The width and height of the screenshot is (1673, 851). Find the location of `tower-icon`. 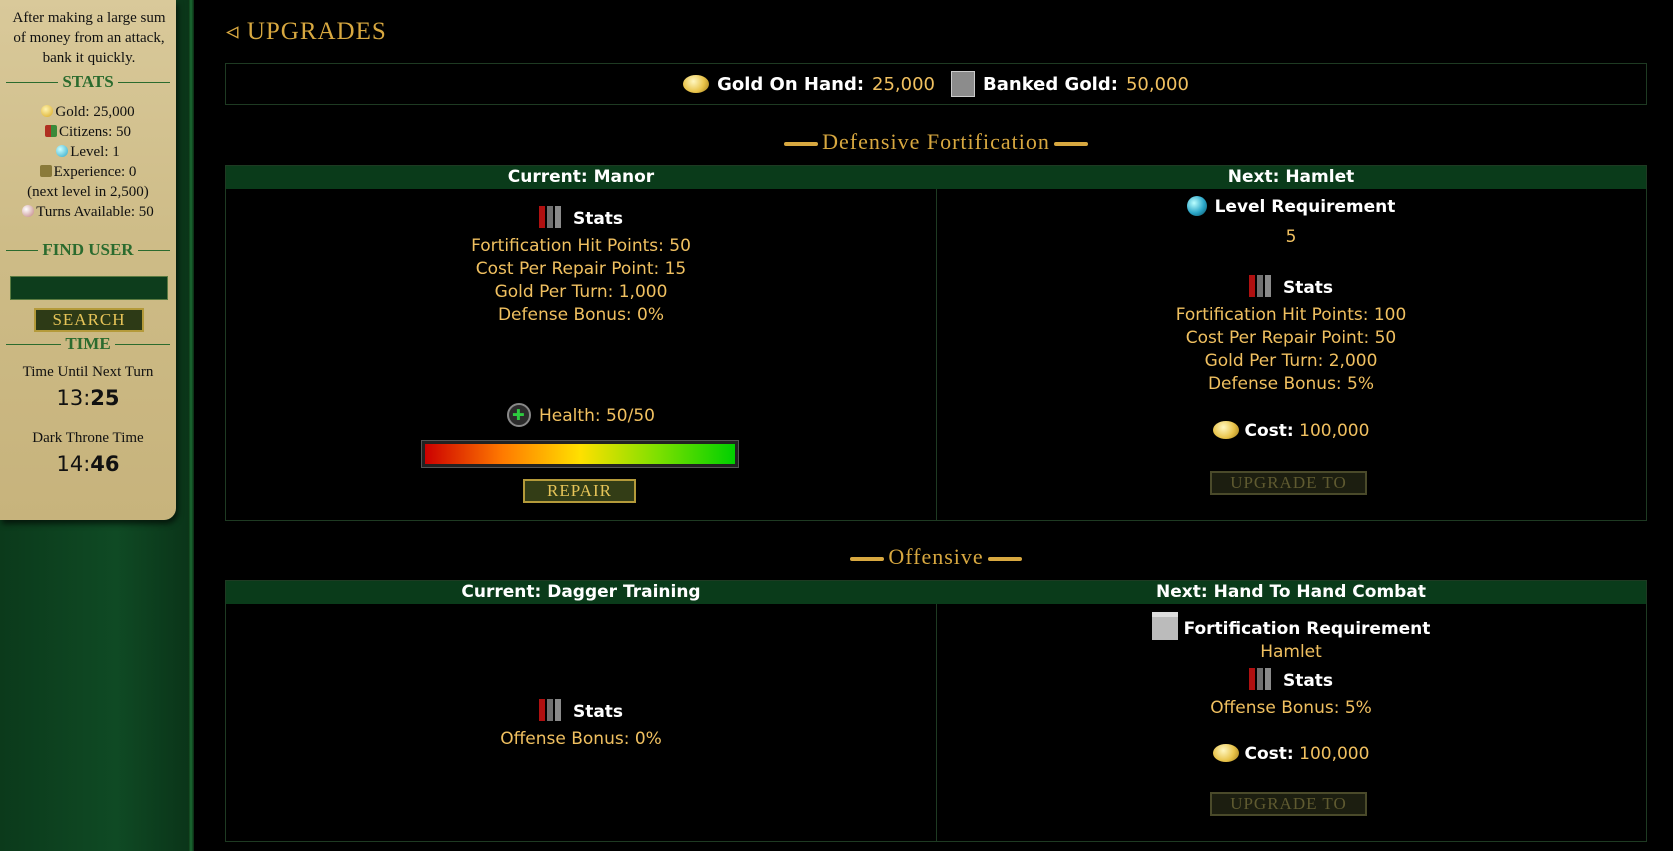

tower-icon is located at coordinates (1164, 626).